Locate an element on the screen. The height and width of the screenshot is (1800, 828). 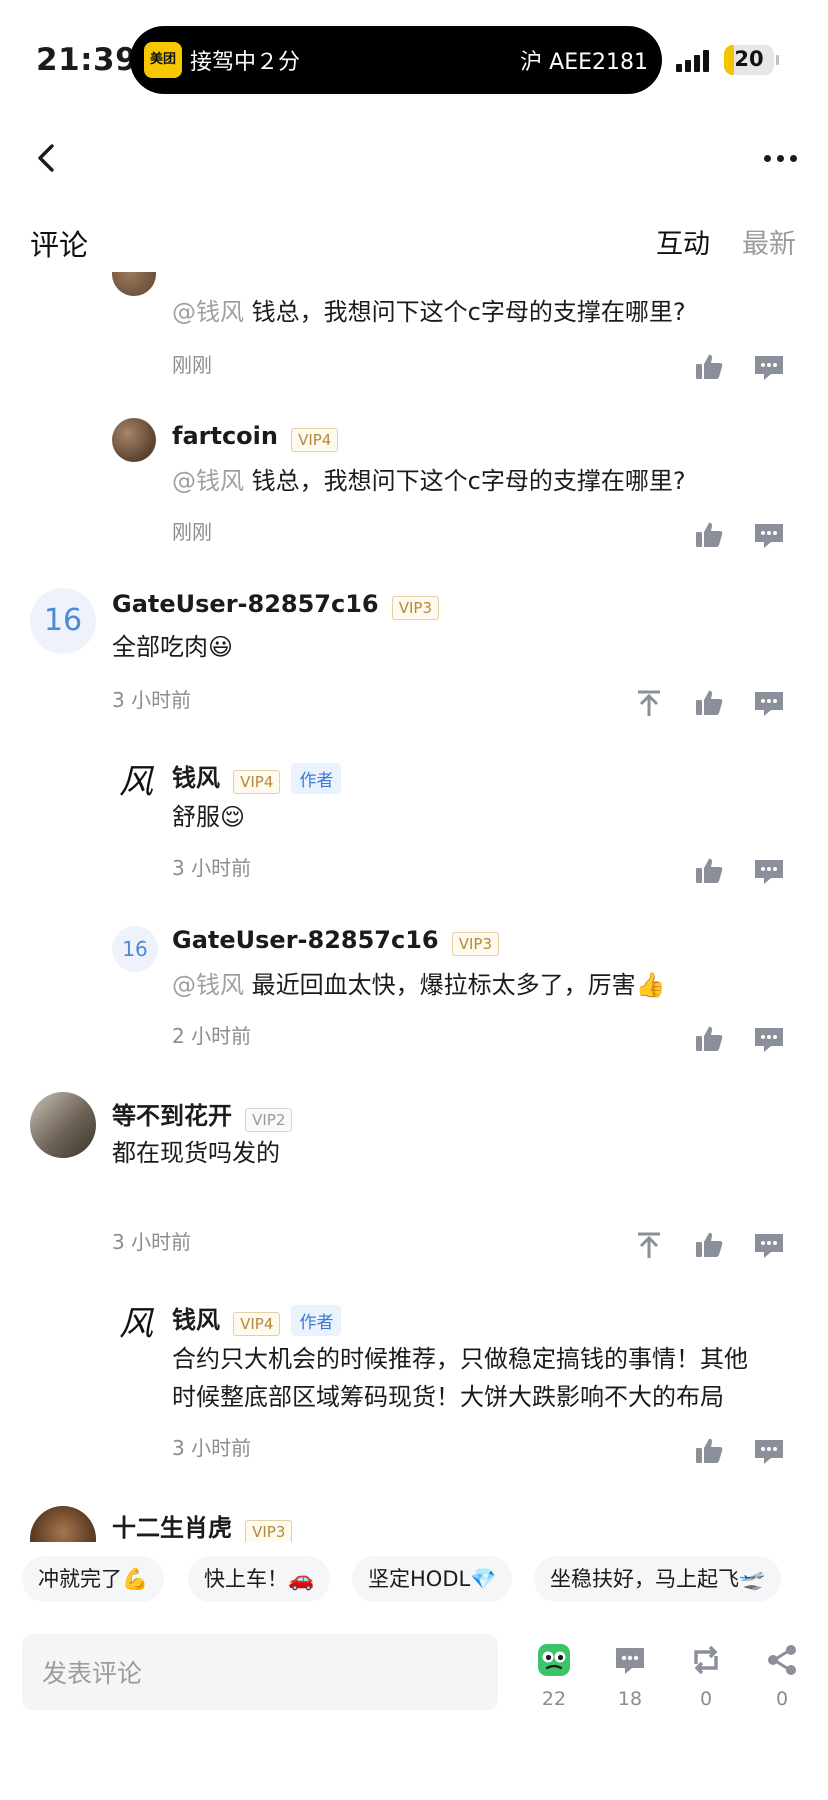
repost-count: 0 is located at coordinates (706, 1699).